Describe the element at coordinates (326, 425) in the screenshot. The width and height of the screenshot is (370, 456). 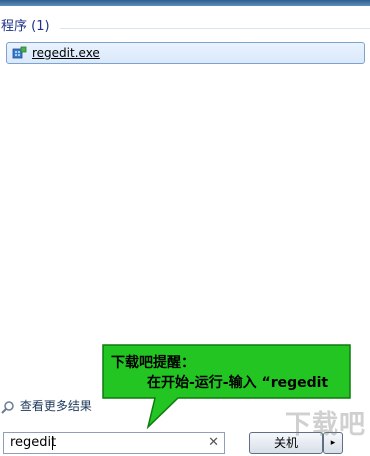
I see `watermark-logo: 下载吧` at that location.